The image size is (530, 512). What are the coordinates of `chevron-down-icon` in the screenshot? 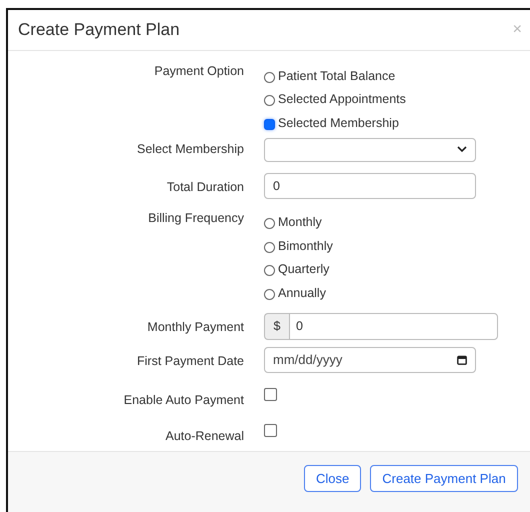 It's located at (462, 149).